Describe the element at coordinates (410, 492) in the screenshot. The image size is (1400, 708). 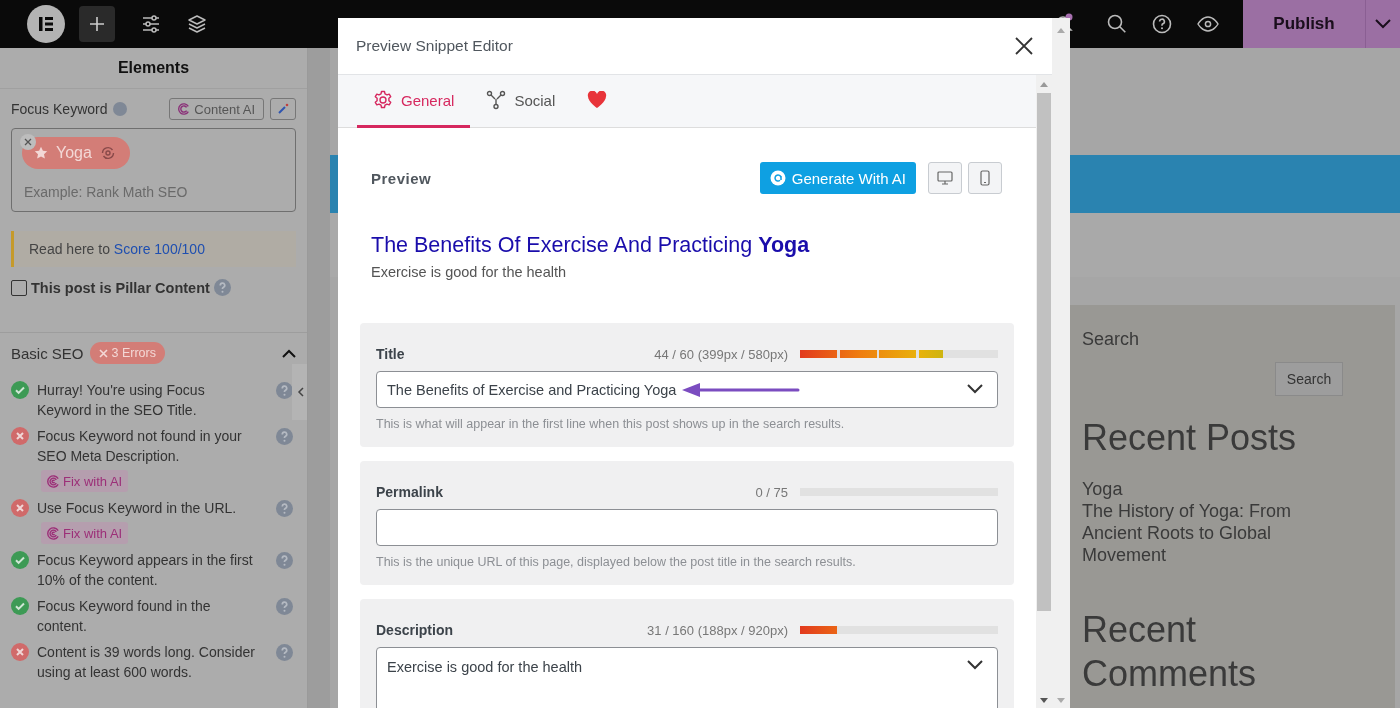
I see `field-label: Permalink` at that location.